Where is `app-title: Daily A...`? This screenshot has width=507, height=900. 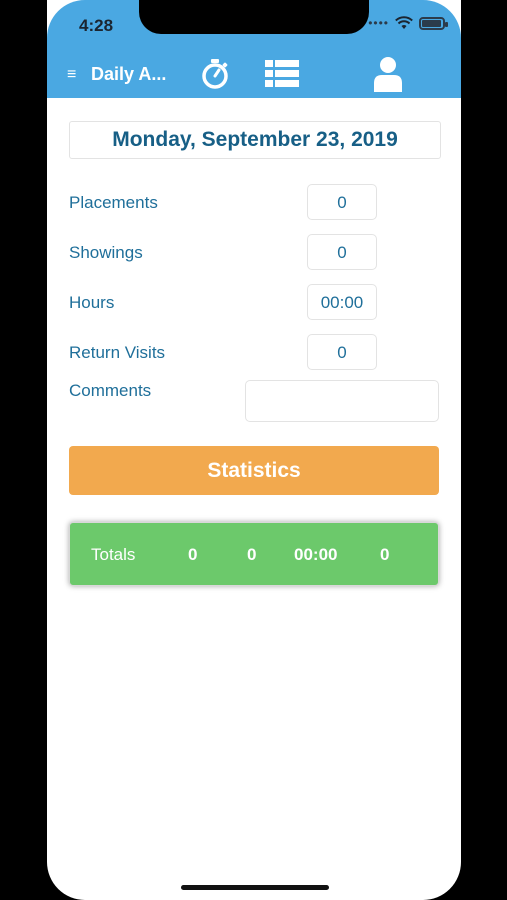 app-title: Daily A... is located at coordinates (128, 74).